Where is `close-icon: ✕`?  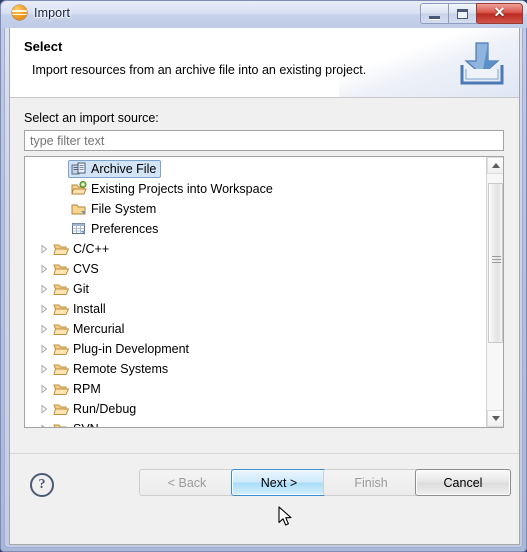
close-icon: ✕ is located at coordinates (499, 13).